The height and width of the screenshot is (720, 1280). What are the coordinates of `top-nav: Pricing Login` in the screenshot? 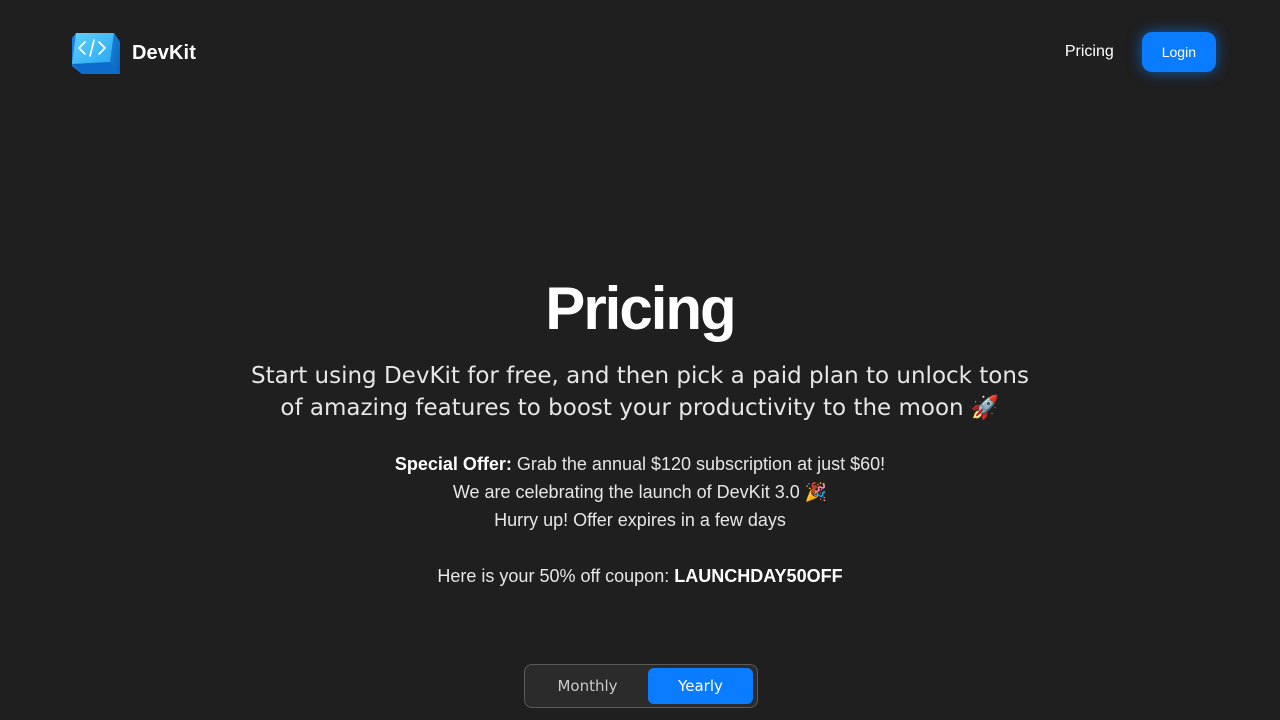 It's located at (1140, 52).